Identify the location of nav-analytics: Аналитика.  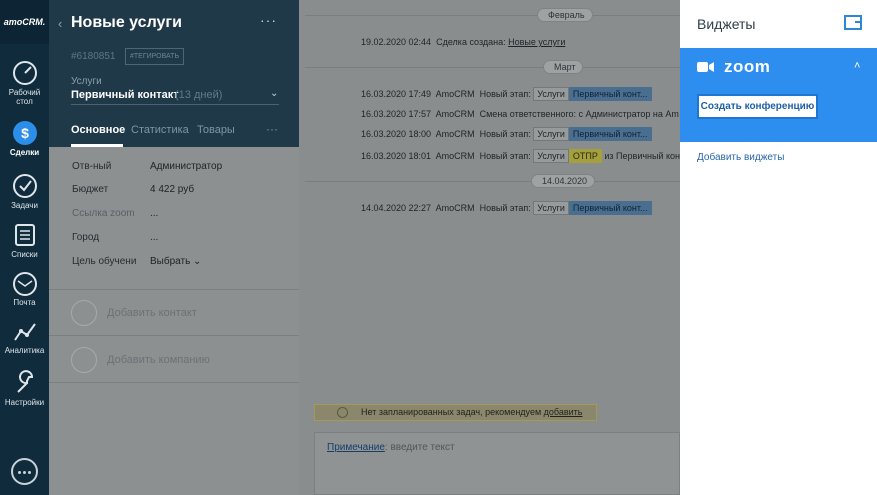
(24, 337).